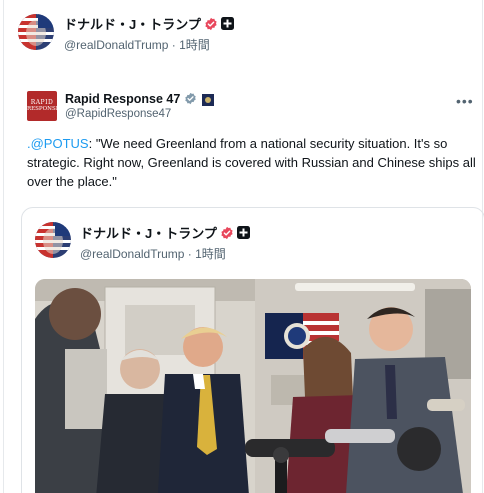 The image size is (484, 493). I want to click on embedded-handle-time: @realDonaldTrump · 1時間, so click(153, 253).